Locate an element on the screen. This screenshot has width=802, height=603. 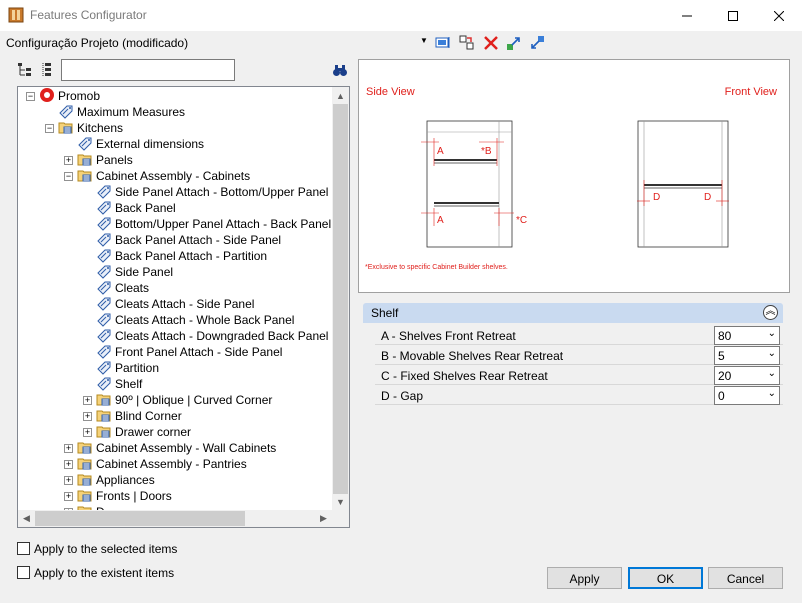
vertical-scroll-thumb is located at coordinates (340, 299).